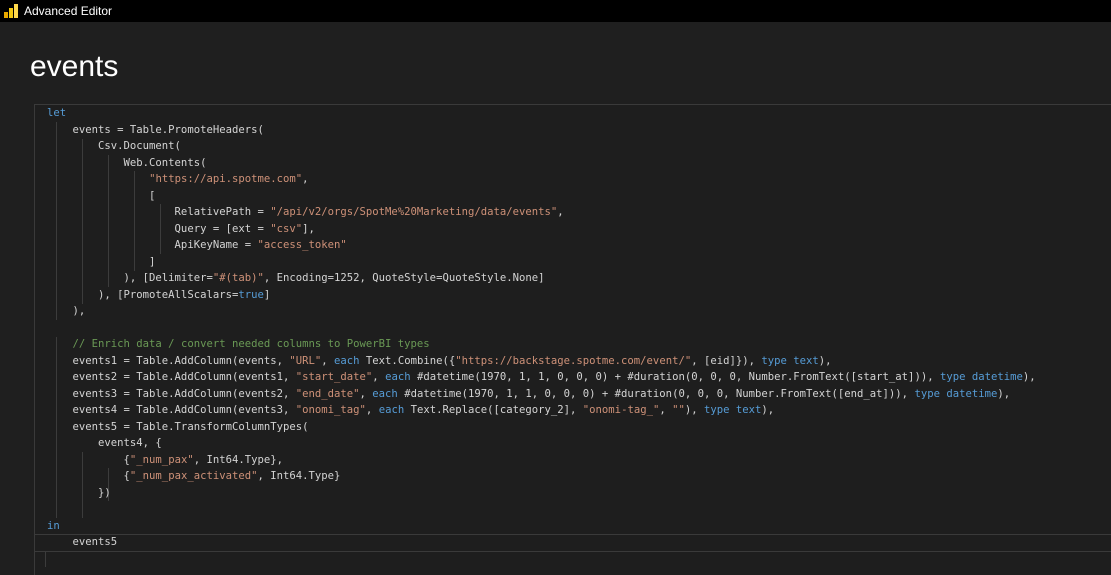 The image size is (1111, 575). I want to click on code-string: "onomi_tag", so click(330, 410).